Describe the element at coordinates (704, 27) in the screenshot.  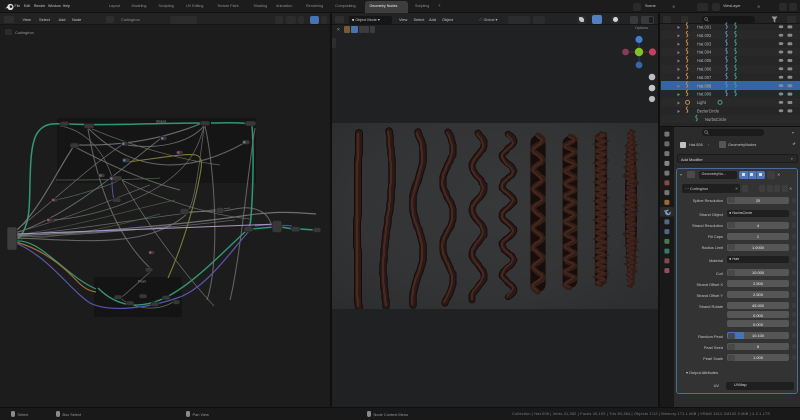
I see `svg-text: Hat.001` at that location.